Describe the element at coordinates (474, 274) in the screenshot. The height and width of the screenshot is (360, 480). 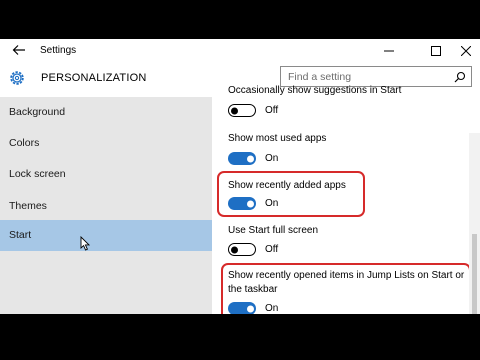
I see `scrollbar-thumb` at that location.